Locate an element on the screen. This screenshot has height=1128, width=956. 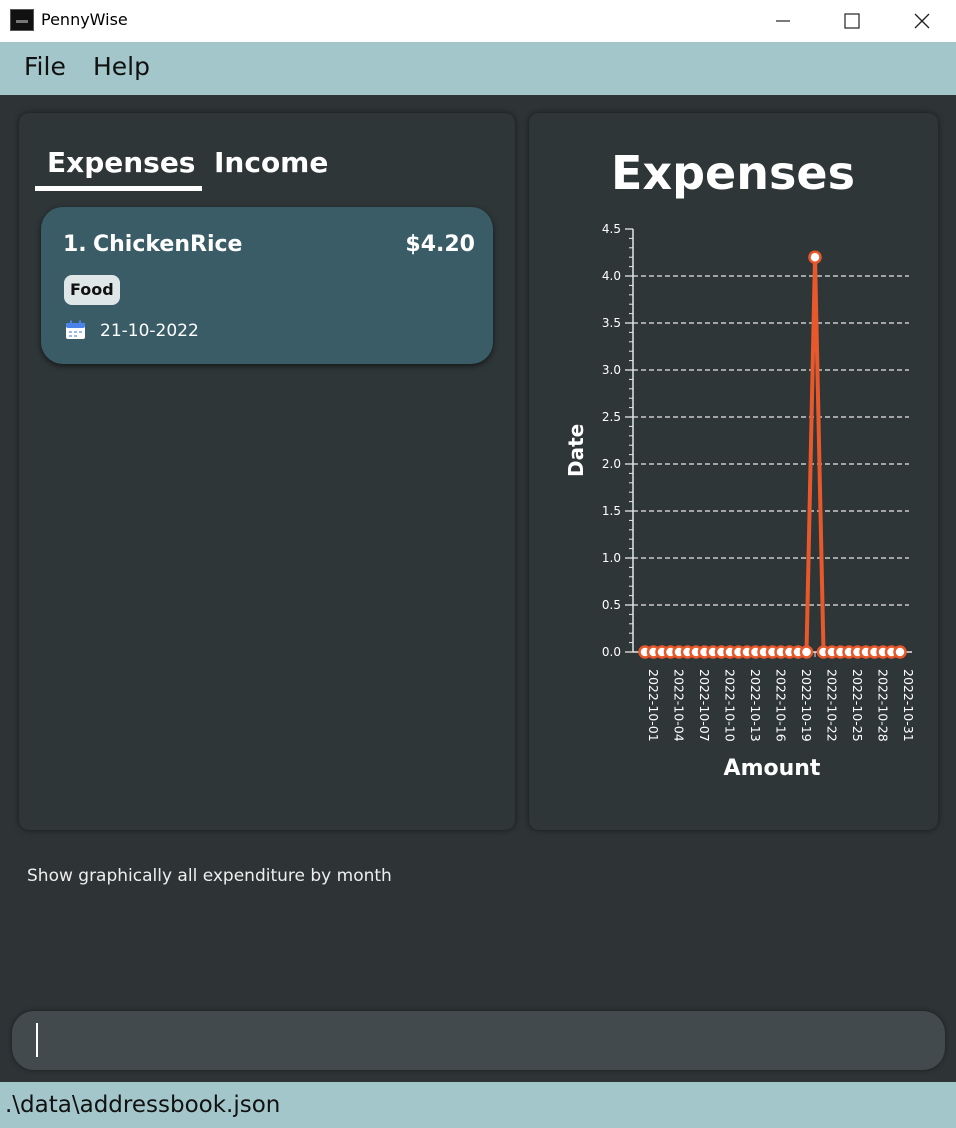
chart-y-tick-label: 3.5 is located at coordinates (611, 323).